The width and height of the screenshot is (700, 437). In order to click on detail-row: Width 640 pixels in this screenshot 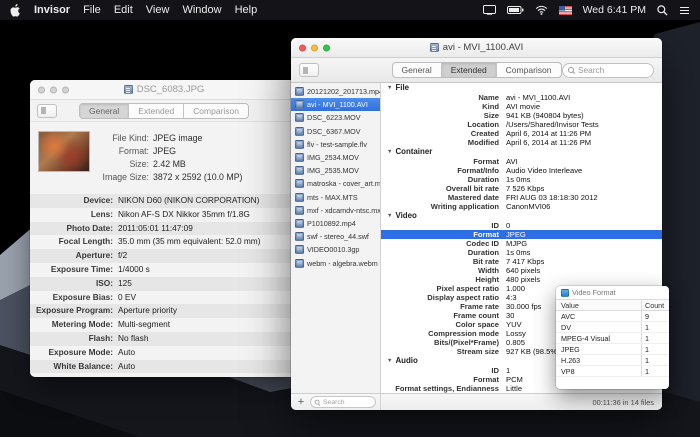, I will do `click(521, 270)`.